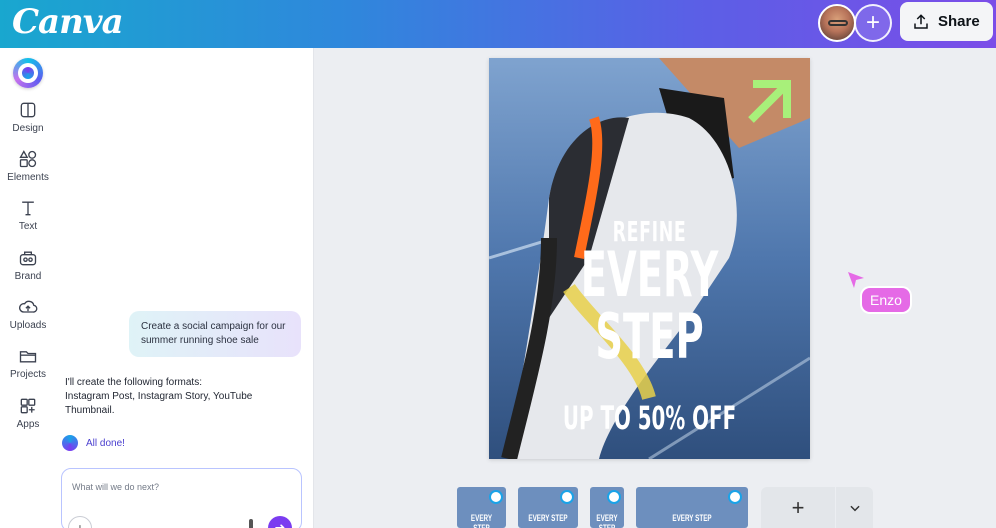 The image size is (996, 528). I want to click on page-options-button, so click(854, 507).